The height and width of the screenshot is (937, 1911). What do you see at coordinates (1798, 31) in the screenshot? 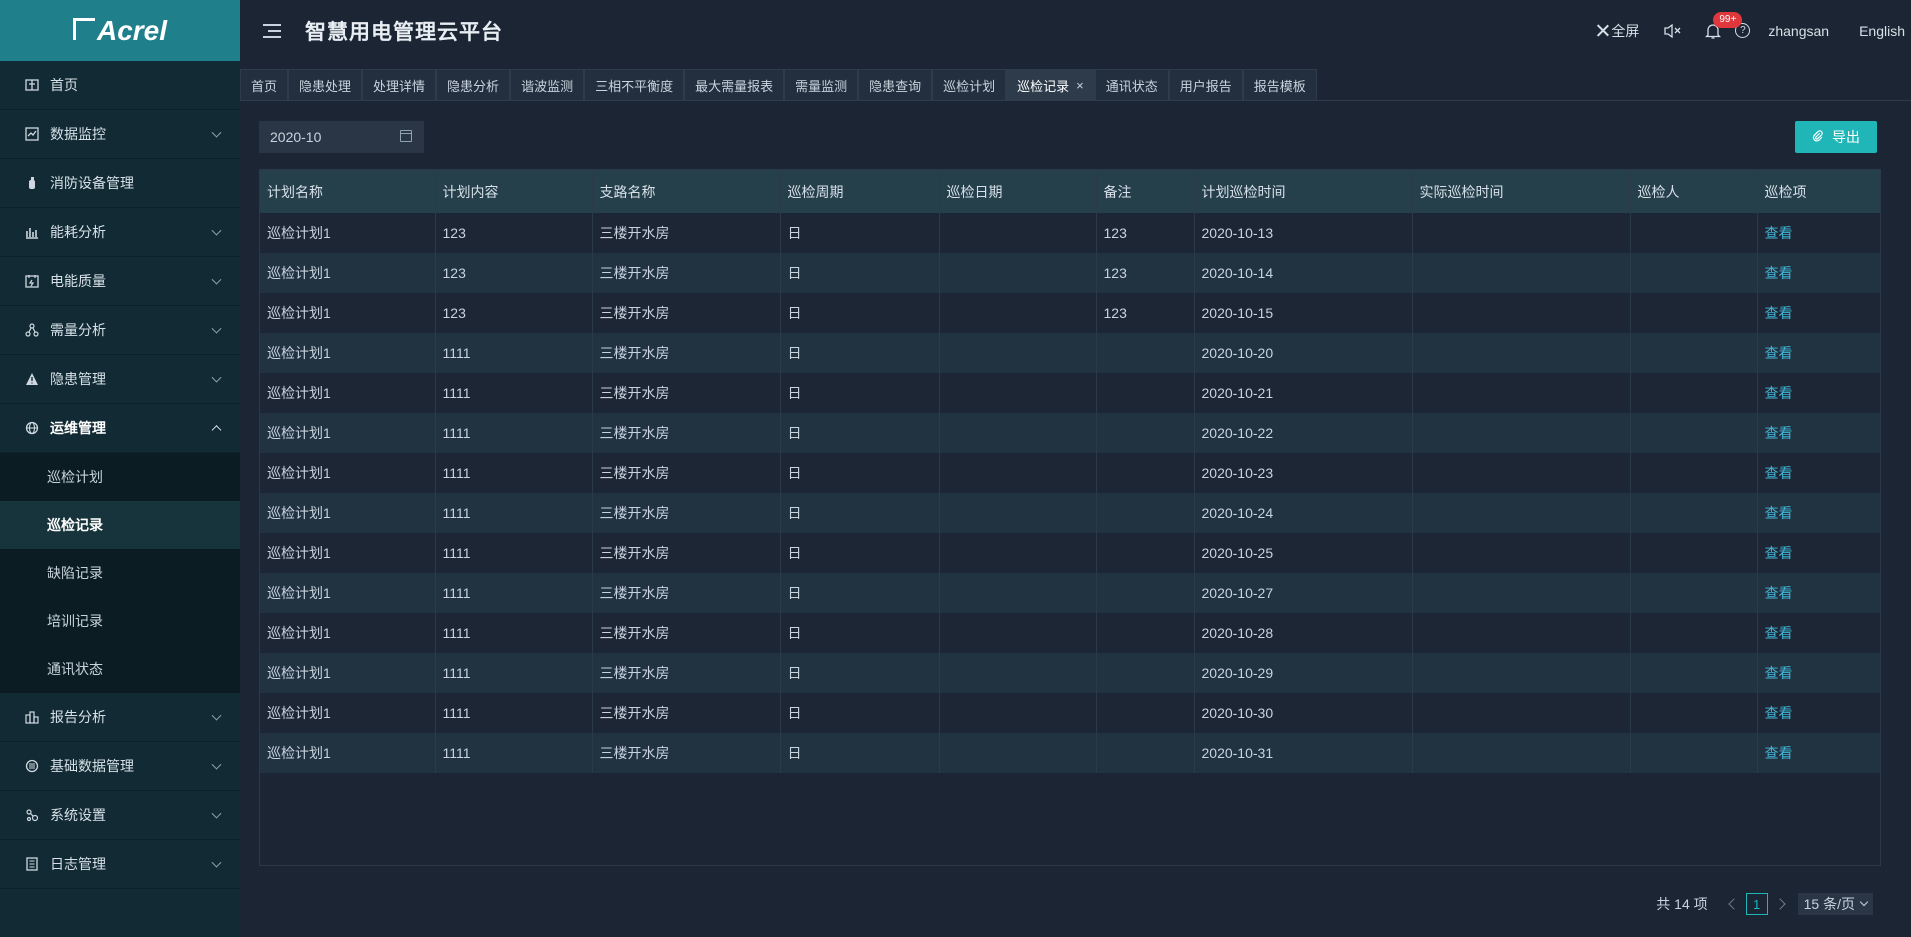
I see `username: zhangsan` at bounding box center [1798, 31].